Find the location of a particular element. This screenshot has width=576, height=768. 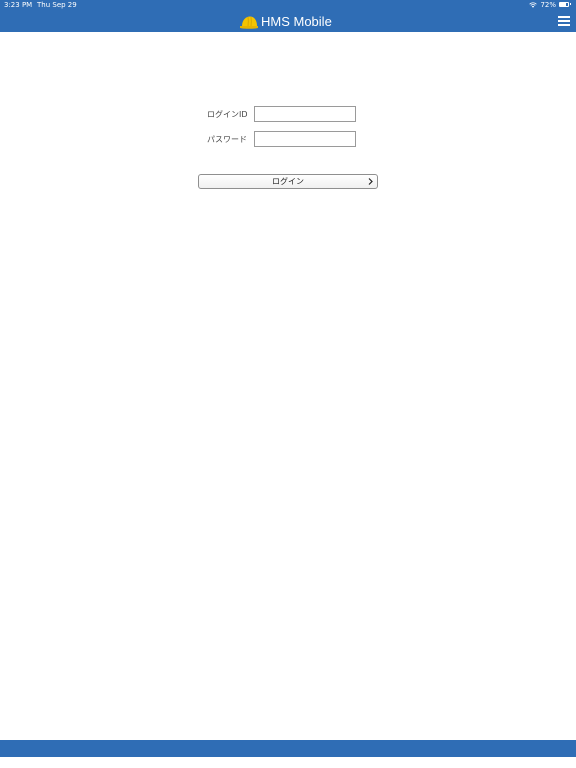

battery-level-fill is located at coordinates (563, 4).